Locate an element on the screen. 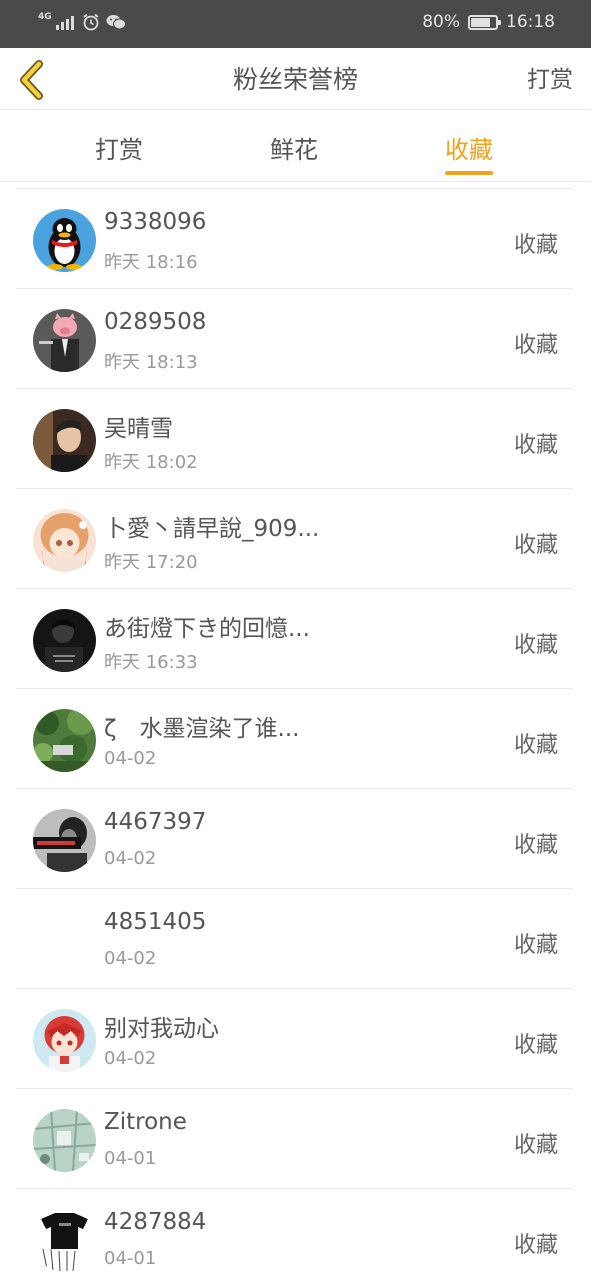 Image resolution: width=591 pixels, height=1280 pixels. tab-flowers: 鲜花 is located at coordinates (294, 147).